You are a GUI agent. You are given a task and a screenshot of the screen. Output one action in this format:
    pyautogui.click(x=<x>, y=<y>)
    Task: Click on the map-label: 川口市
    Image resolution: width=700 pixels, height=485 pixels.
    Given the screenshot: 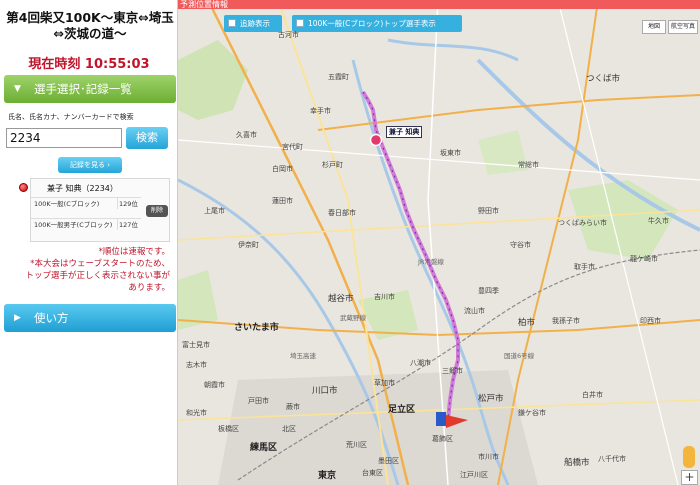 What is the action you would take?
    pyautogui.click(x=325, y=391)
    